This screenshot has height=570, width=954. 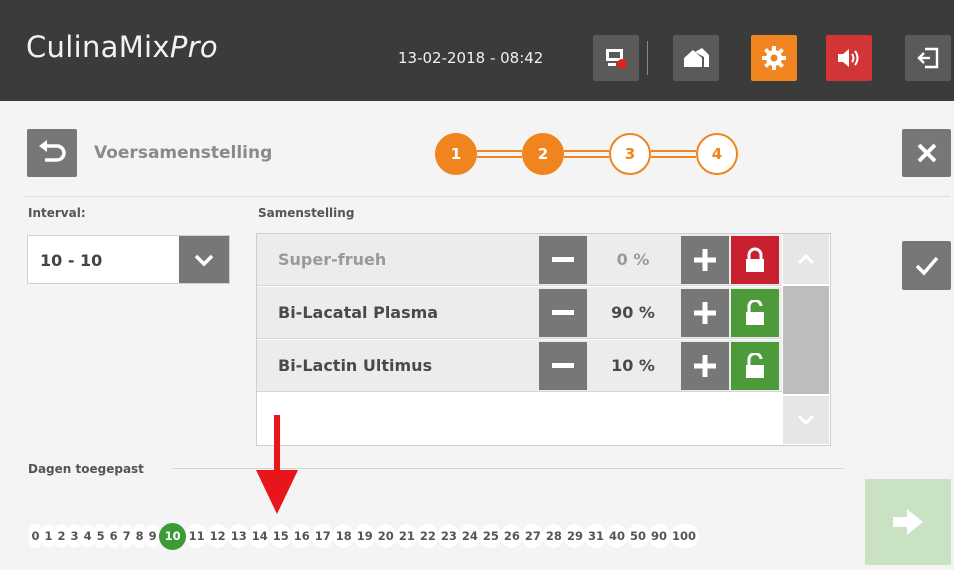 What do you see at coordinates (128, 259) in the screenshot?
I see `interval-select: 10 - 10` at bounding box center [128, 259].